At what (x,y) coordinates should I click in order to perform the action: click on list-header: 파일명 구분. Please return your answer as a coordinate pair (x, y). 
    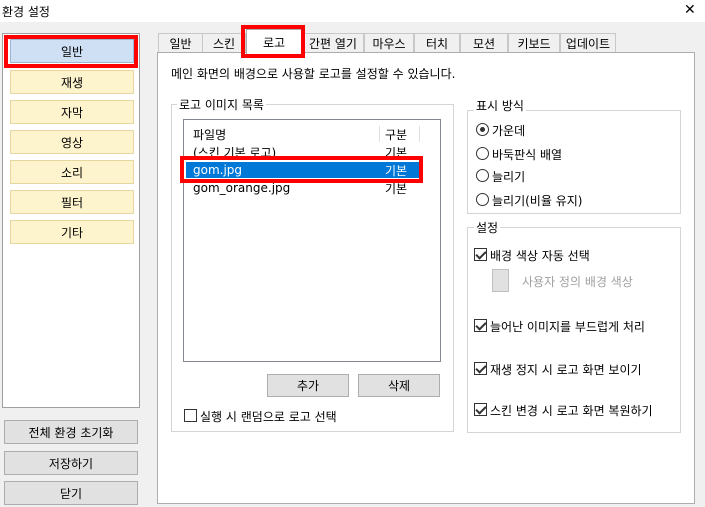
    Looking at the image, I should click on (312, 134).